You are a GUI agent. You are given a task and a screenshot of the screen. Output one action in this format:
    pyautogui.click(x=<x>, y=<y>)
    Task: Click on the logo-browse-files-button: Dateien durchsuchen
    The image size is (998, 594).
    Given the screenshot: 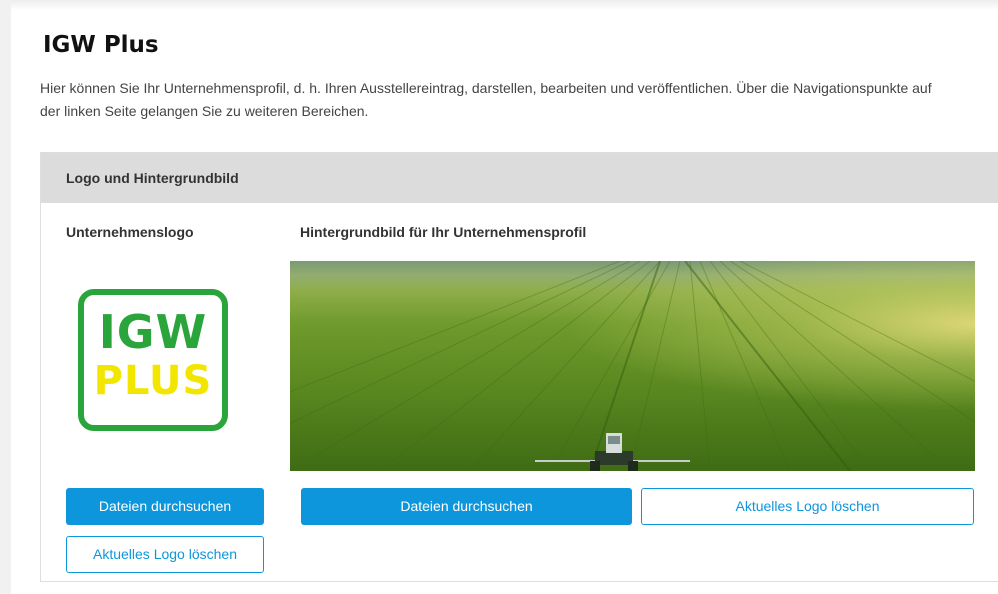 What is the action you would take?
    pyautogui.click(x=165, y=506)
    